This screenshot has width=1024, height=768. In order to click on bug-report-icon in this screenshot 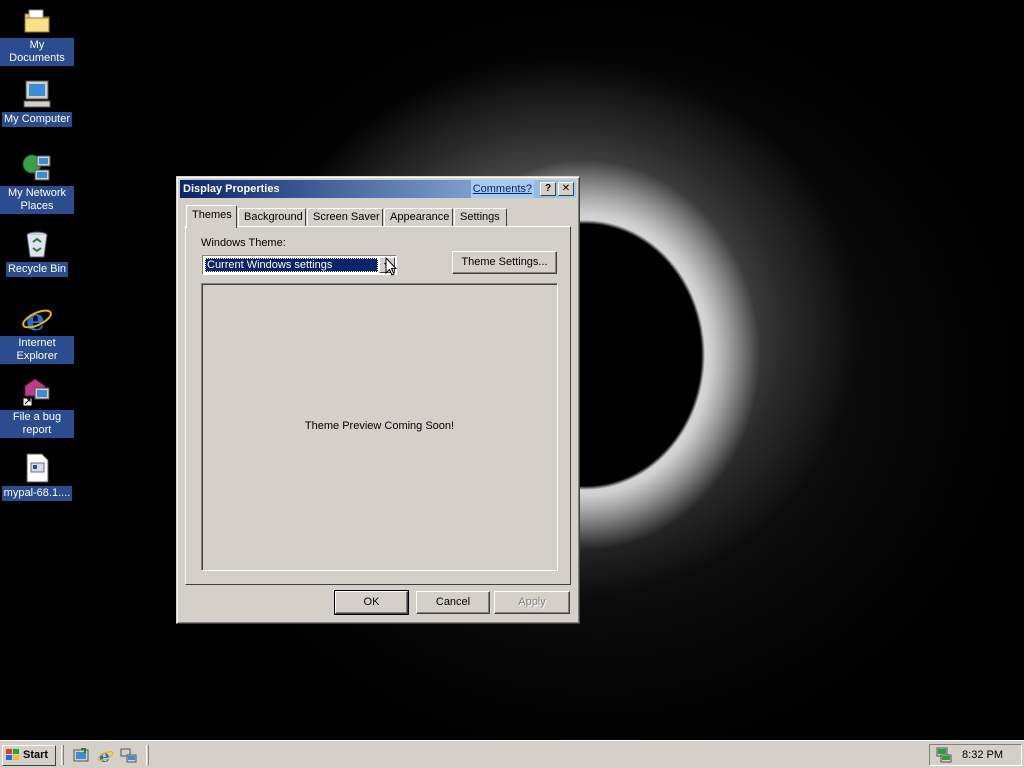, I will do `click(37, 392)`.